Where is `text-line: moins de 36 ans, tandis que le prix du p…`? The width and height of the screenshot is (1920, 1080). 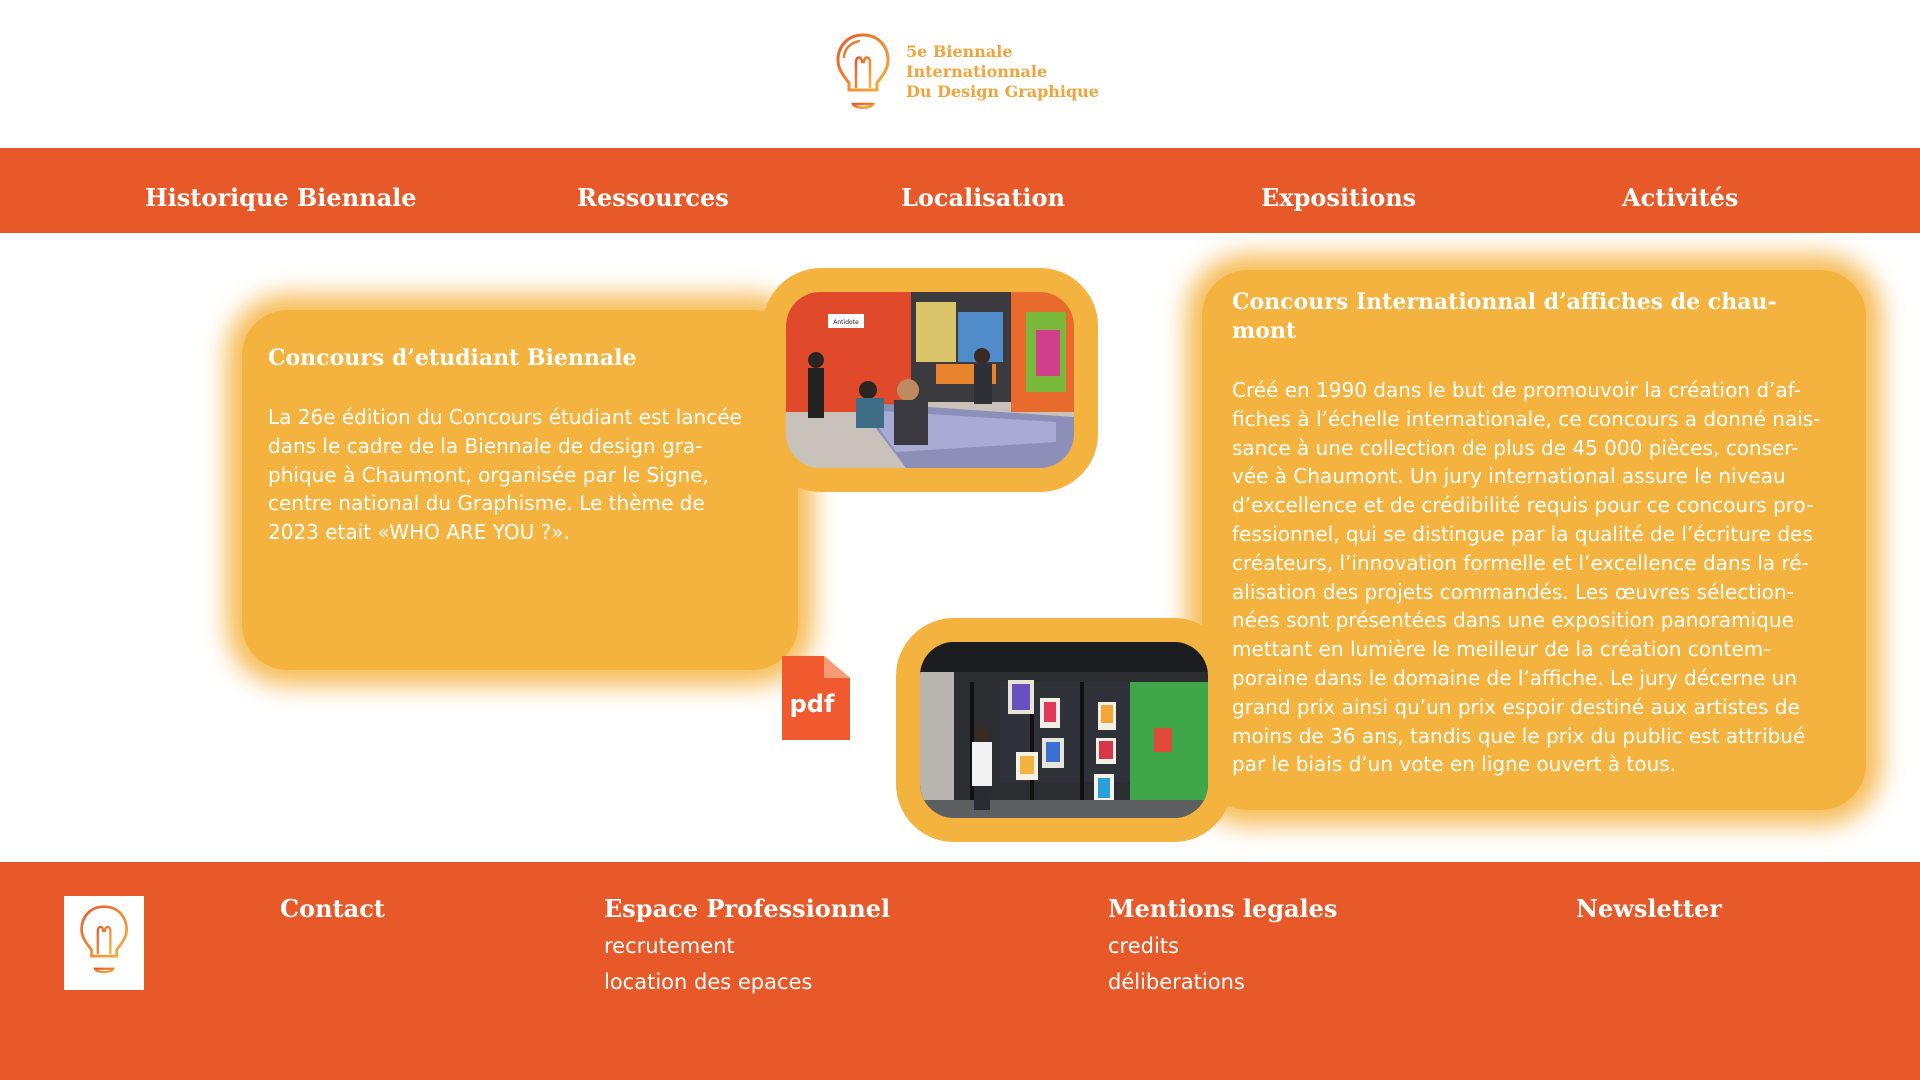 text-line: moins de 36 ans, tandis que le prix du p… is located at coordinates (1519, 735).